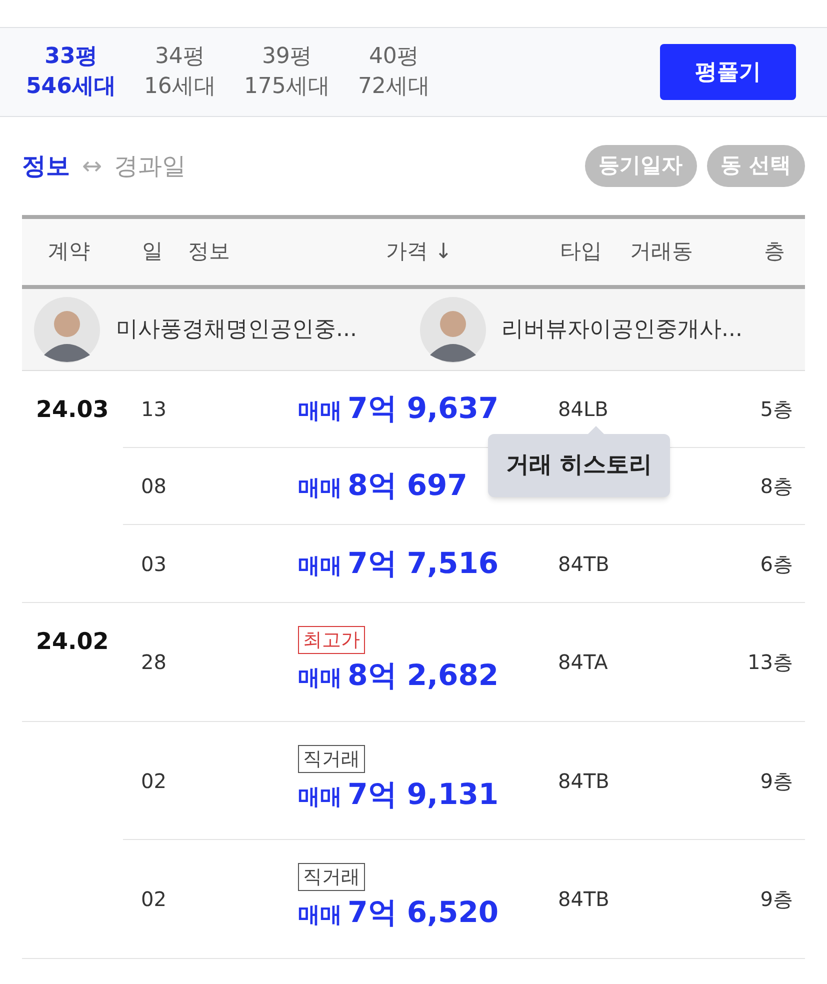  I want to click on tooltip: 거래 히스토리, so click(579, 465).